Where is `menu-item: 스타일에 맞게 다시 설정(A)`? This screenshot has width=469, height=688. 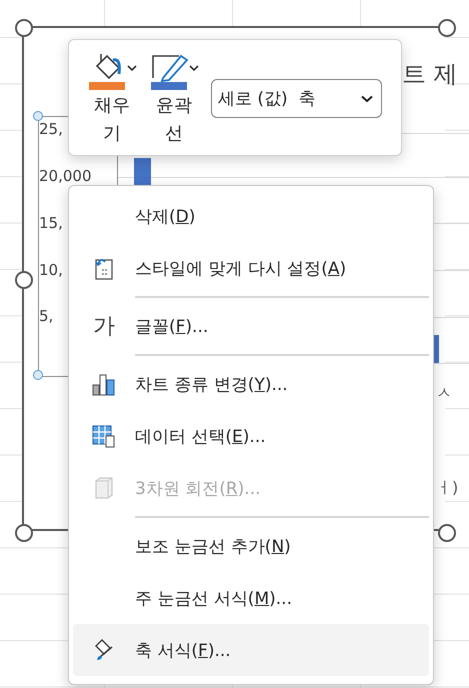 menu-item: 스타일에 맞게 다시 설정(A) is located at coordinates (251, 268).